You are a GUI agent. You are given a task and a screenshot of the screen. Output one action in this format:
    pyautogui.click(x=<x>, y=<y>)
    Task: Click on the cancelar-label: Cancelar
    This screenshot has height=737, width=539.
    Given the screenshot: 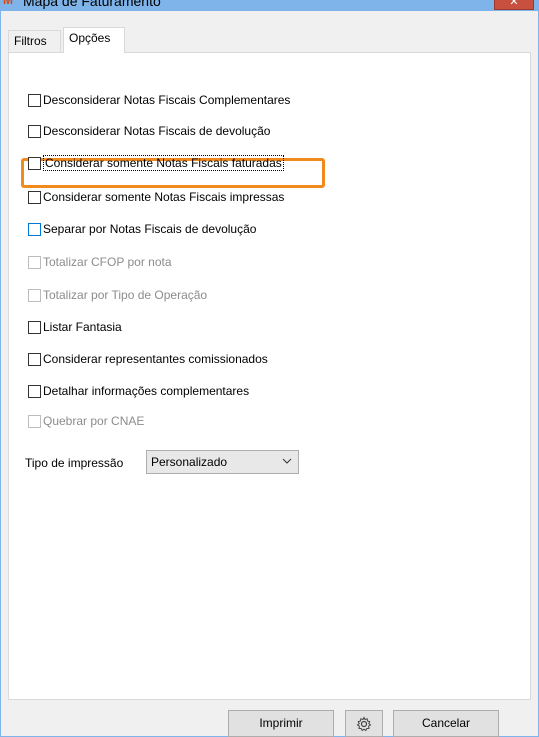 What is the action you would take?
    pyautogui.click(x=446, y=723)
    